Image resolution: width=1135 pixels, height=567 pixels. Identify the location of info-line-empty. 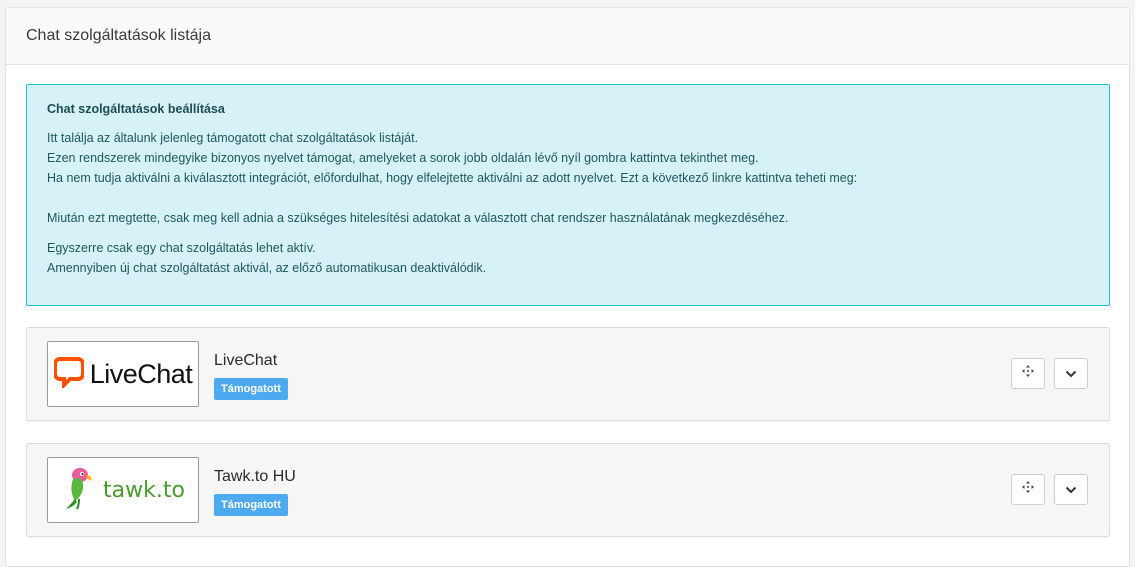
(568, 198).